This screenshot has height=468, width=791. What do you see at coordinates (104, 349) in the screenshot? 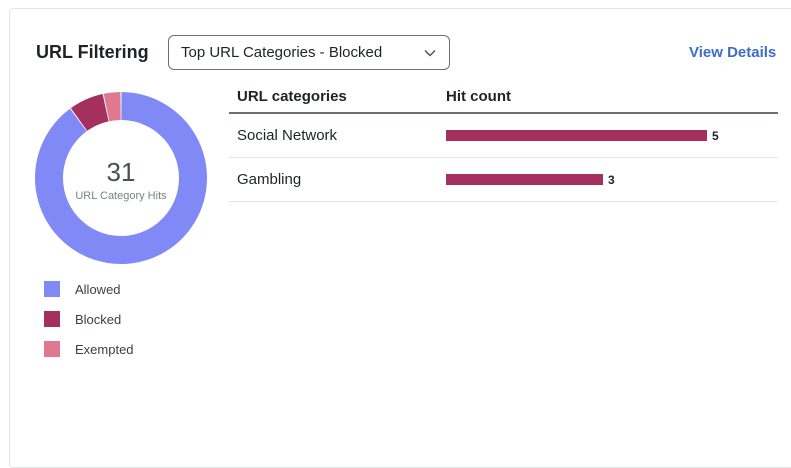
I see `legend-label: Exempted` at bounding box center [104, 349].